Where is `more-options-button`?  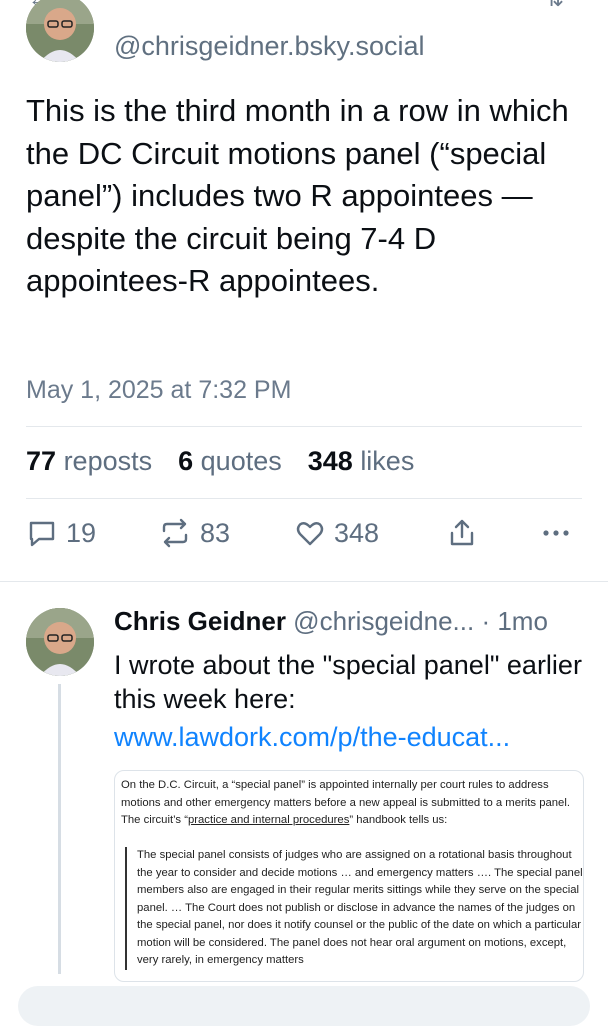
more-options-button is located at coordinates (556, 533).